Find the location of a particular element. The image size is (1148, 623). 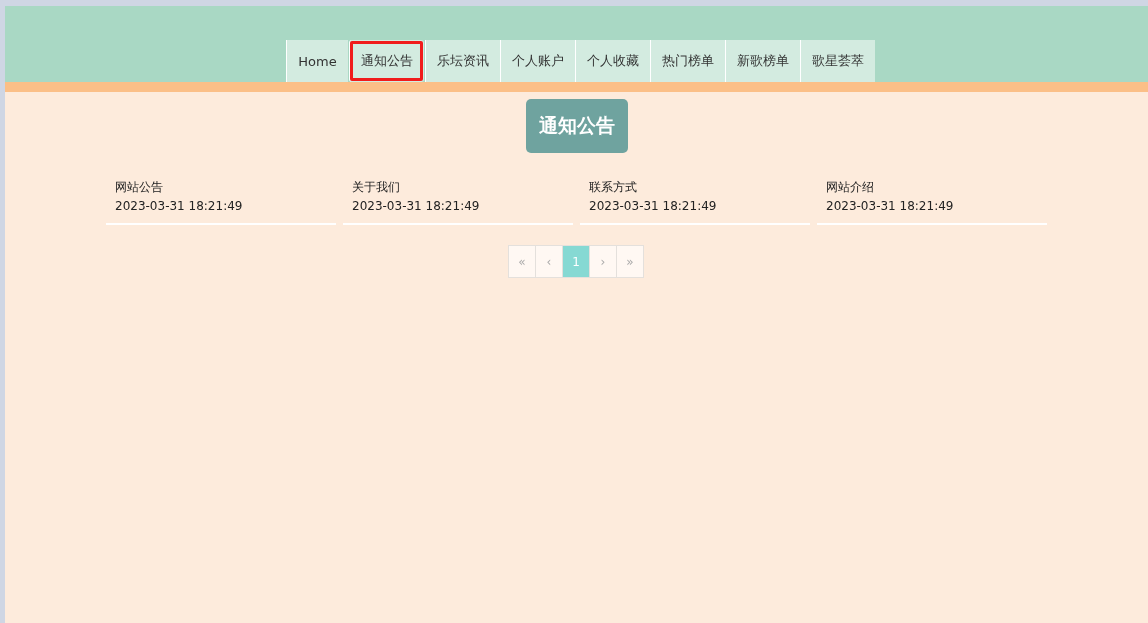

nav-link: 个人账户 is located at coordinates (537, 61).